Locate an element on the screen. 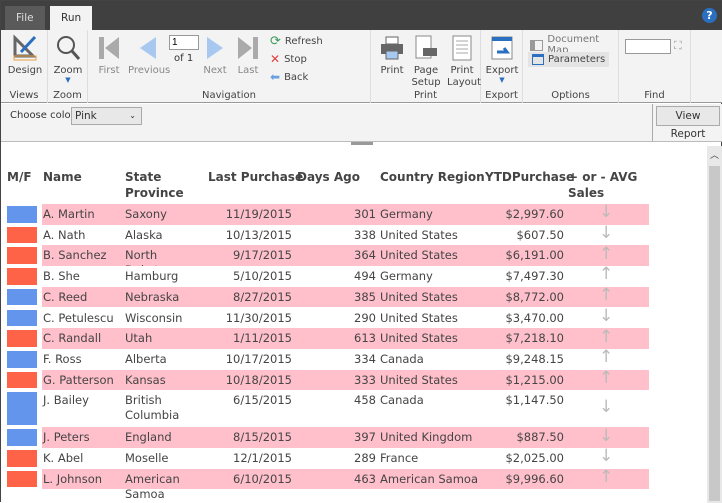 The image size is (722, 503). next-button: Next is located at coordinates (215, 55).